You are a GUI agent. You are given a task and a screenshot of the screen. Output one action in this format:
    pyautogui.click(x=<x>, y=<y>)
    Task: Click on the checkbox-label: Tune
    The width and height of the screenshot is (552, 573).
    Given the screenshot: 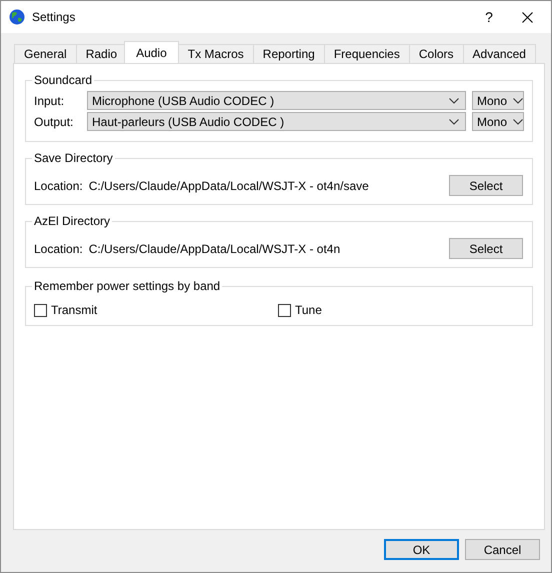 What is the action you would take?
    pyautogui.click(x=308, y=310)
    